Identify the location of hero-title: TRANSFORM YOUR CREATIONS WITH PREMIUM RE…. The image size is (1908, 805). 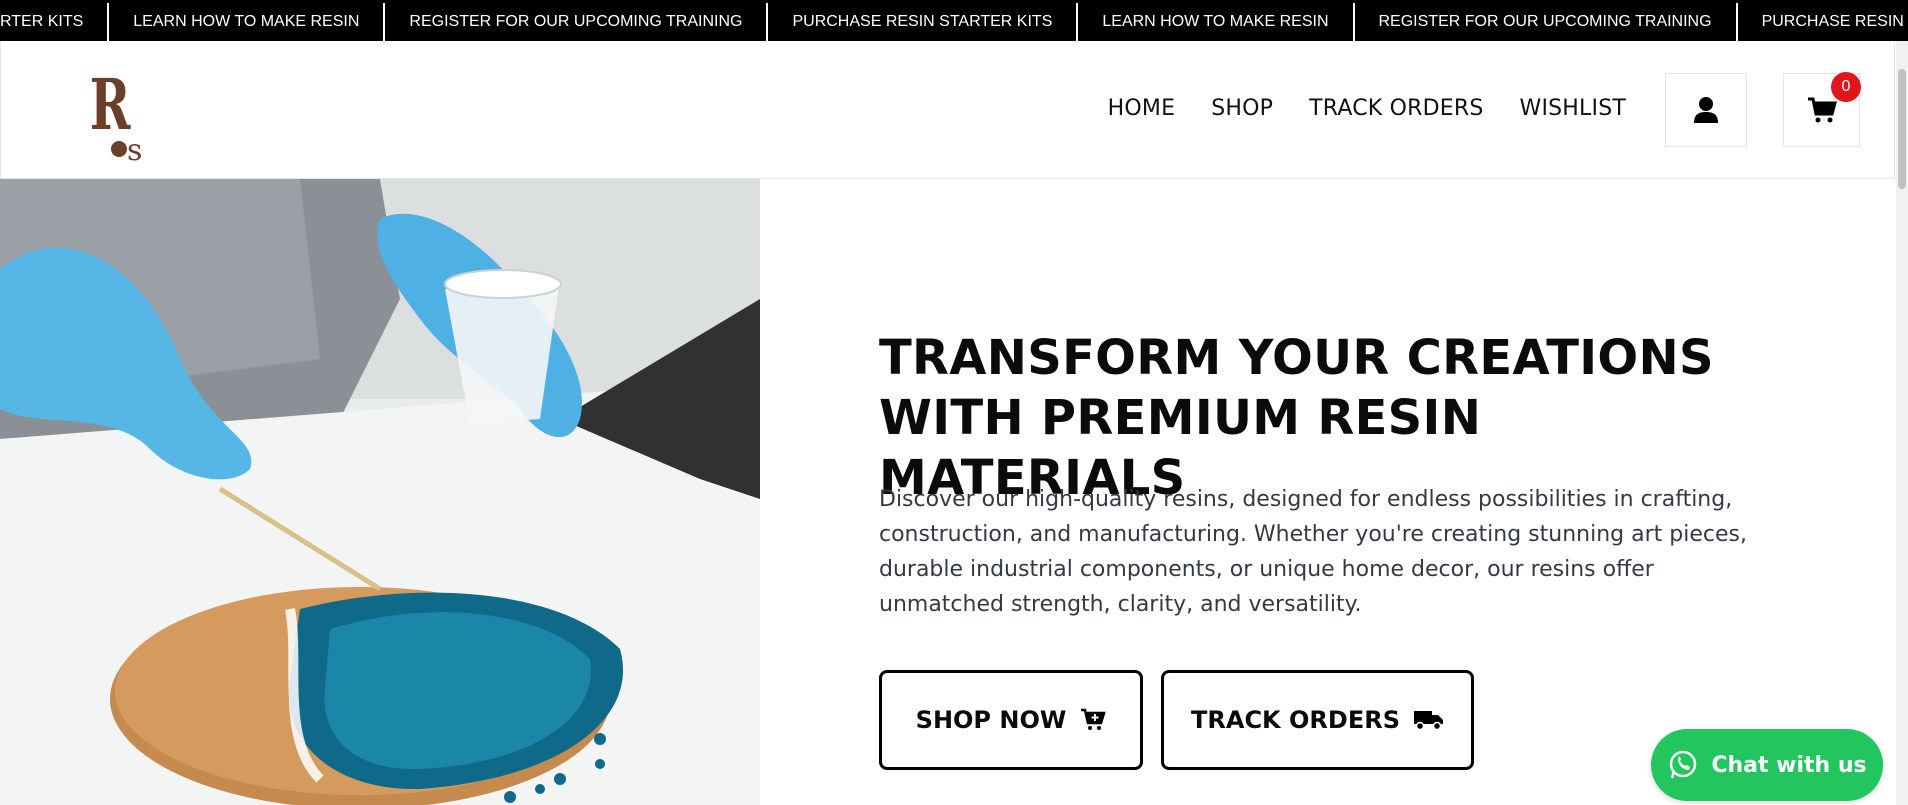
(1296, 418).